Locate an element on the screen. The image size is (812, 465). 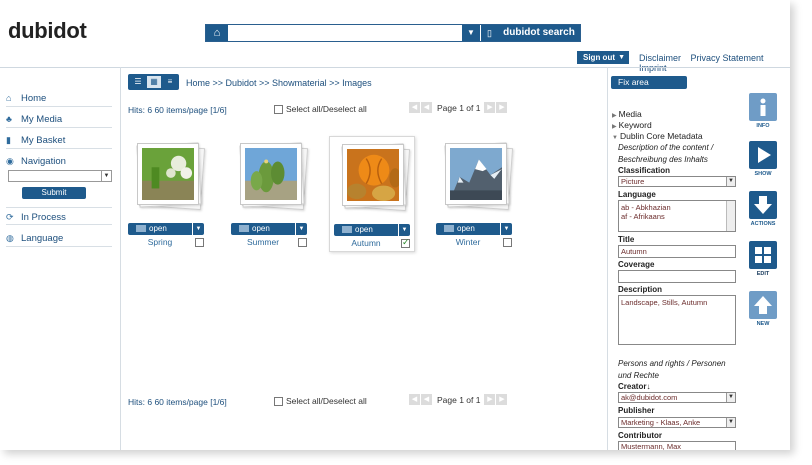
home-icon: ⌂ is located at coordinates (217, 33).